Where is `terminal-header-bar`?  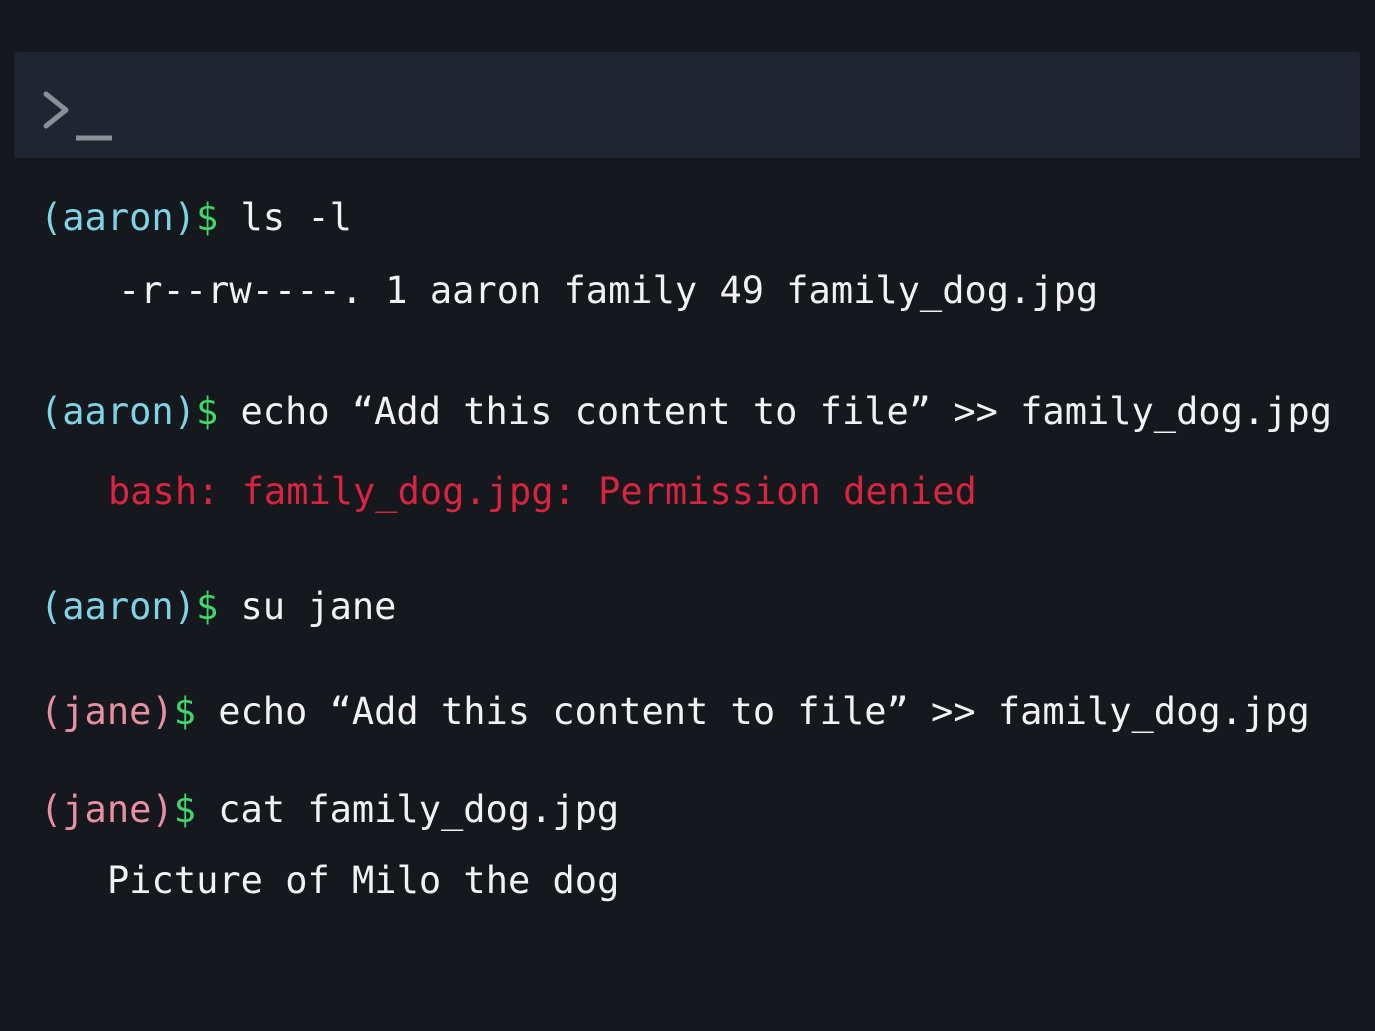 terminal-header-bar is located at coordinates (687, 105).